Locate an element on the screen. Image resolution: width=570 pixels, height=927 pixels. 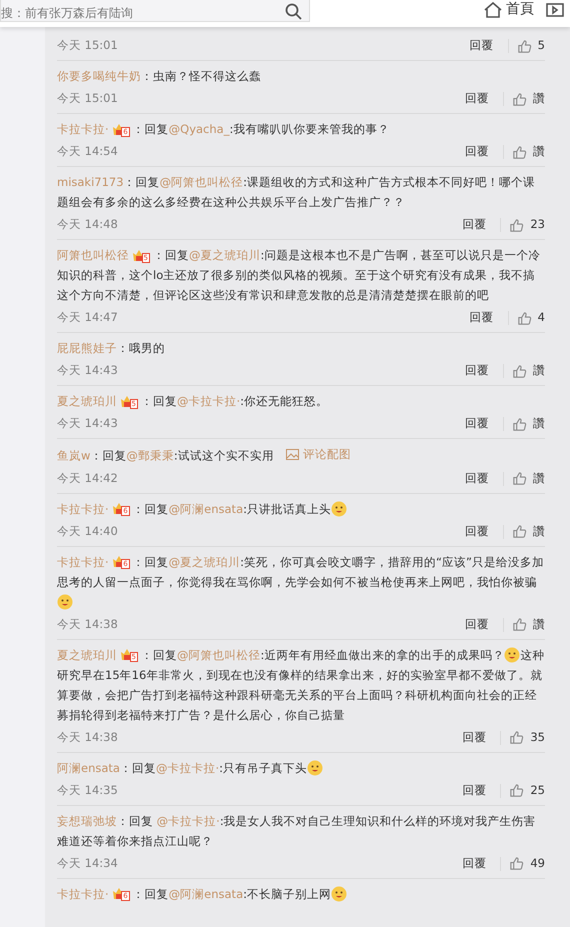
comment-time: 今天 14:48 is located at coordinates (87, 225).